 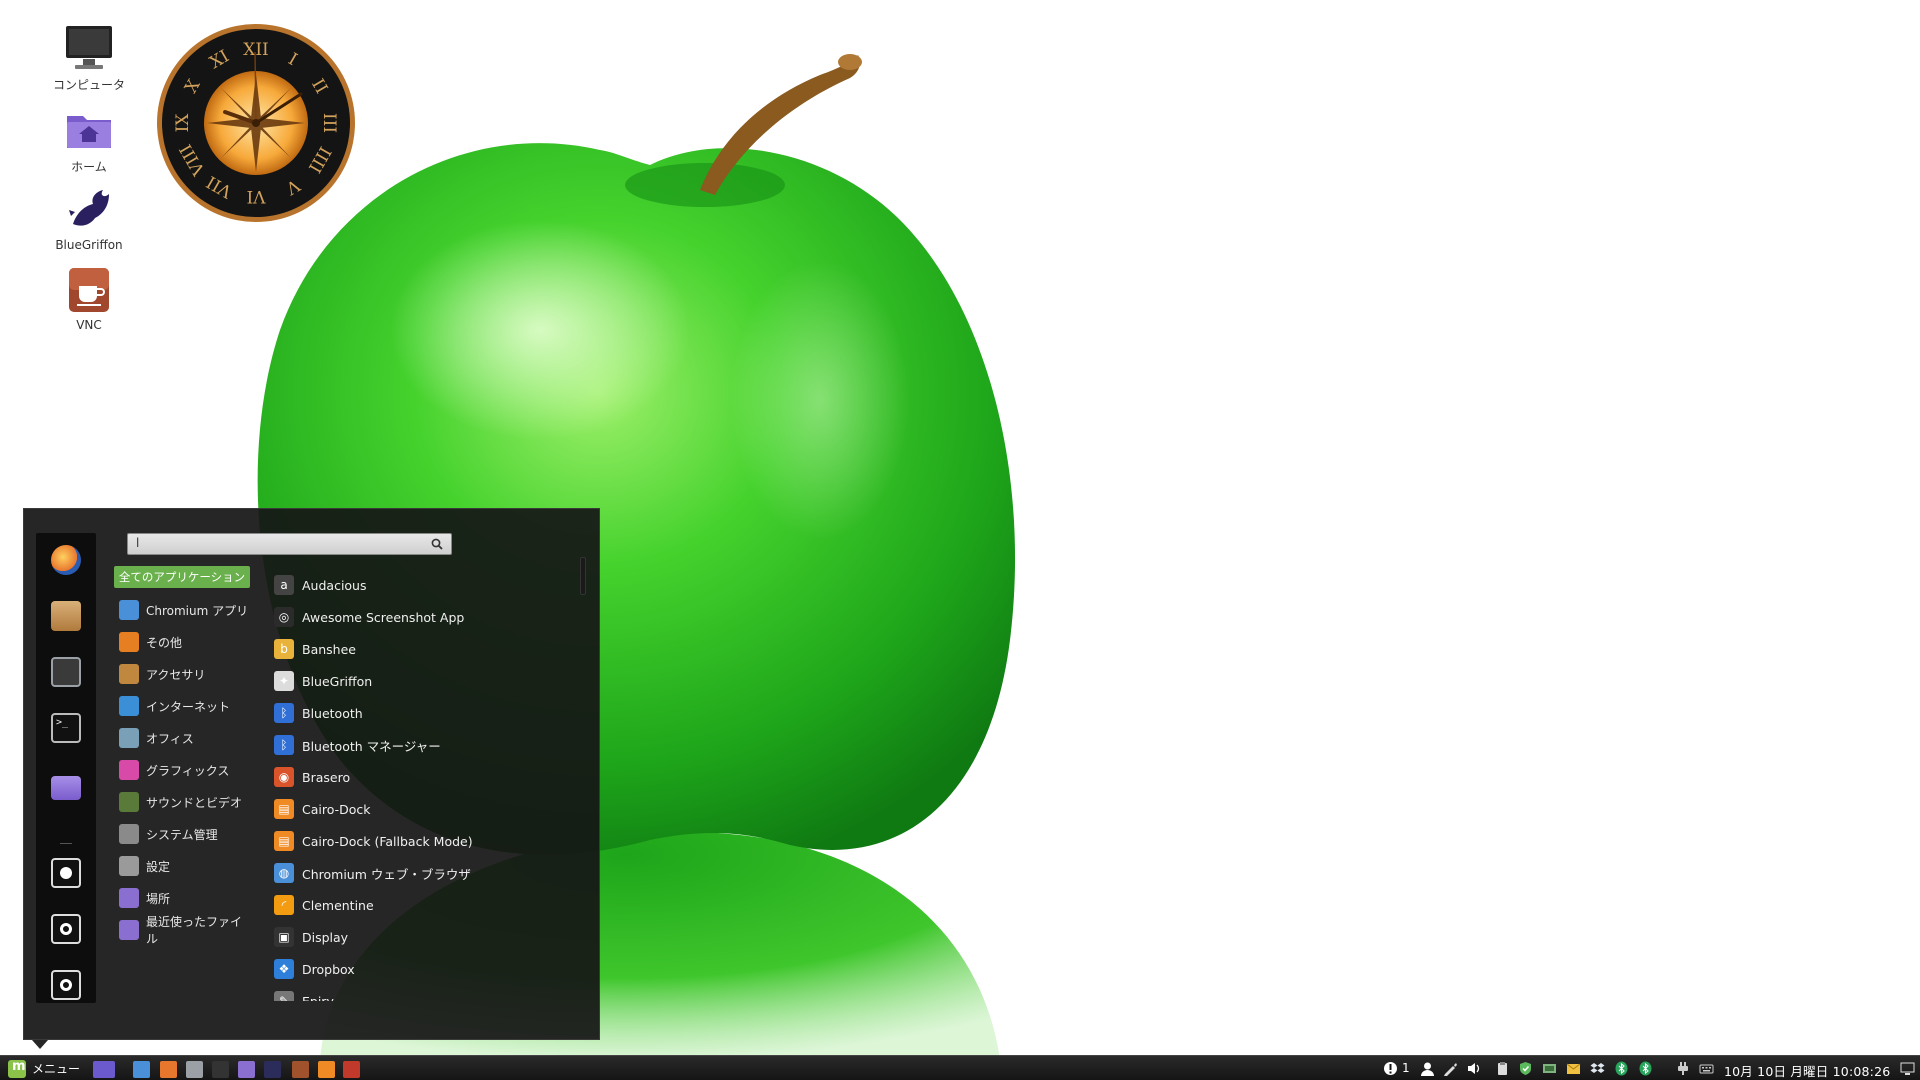 What do you see at coordinates (399, 841) in the screenshot?
I see `application-item: ▤ Cairo-Dock (Fallback Mode)` at bounding box center [399, 841].